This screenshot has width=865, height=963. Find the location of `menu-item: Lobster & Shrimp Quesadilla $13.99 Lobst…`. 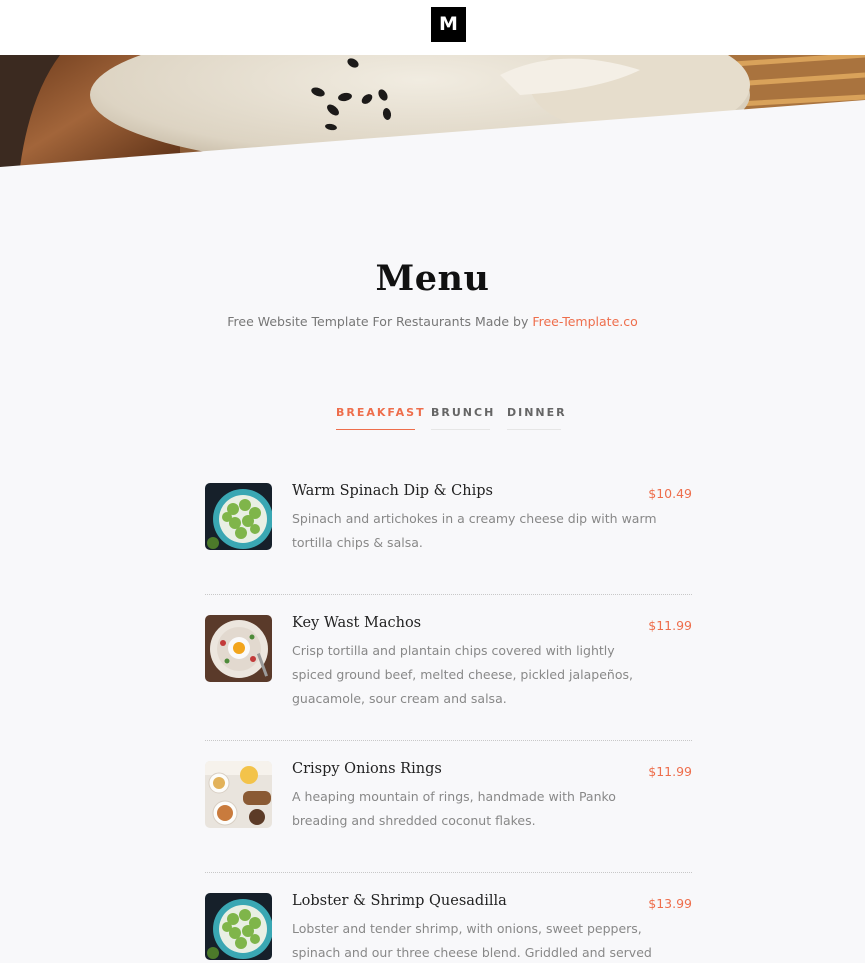

menu-item: Lobster & Shrimp Quesadilla $13.99 Lobst… is located at coordinates (448, 928).